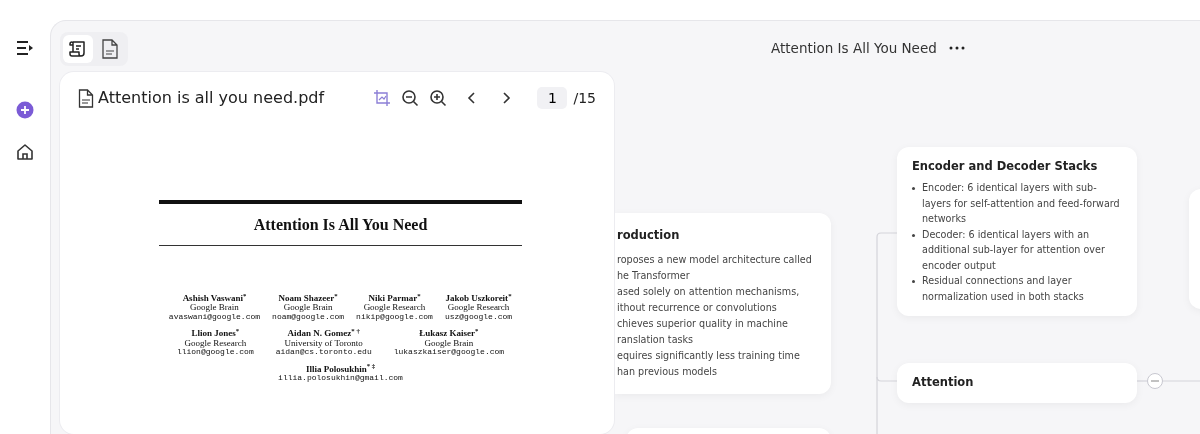 The image size is (1200, 434). Describe the element at coordinates (956, 48) in the screenshot. I see `more-icon` at that location.